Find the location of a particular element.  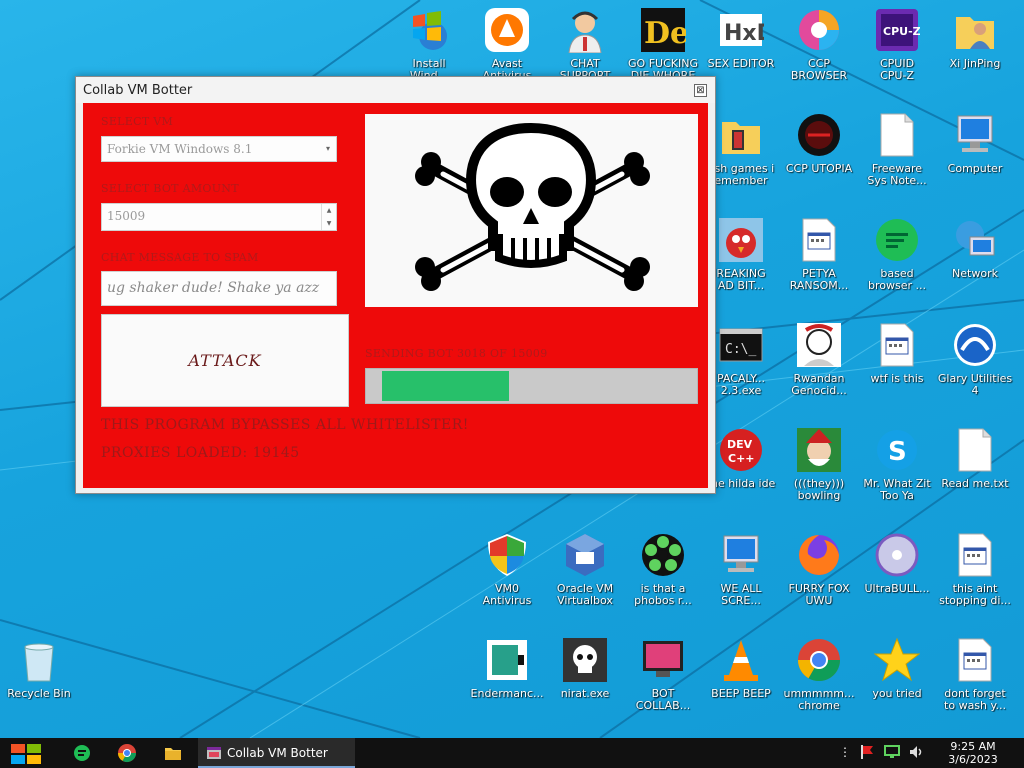

desktop-icon-nirat: nirat.exe is located at coordinates (585, 668).